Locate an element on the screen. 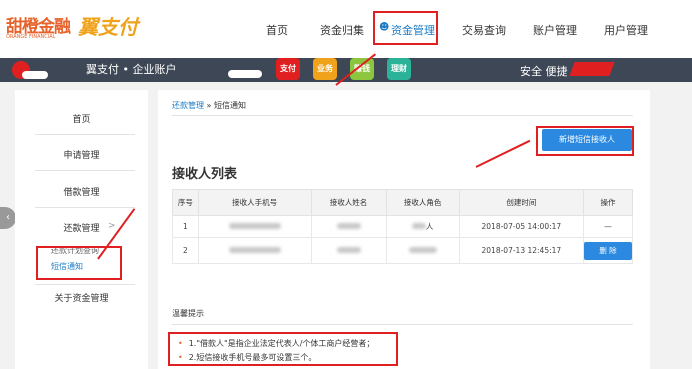 The height and width of the screenshot is (369, 692). list-title: 接收人列表 is located at coordinates (205, 174).